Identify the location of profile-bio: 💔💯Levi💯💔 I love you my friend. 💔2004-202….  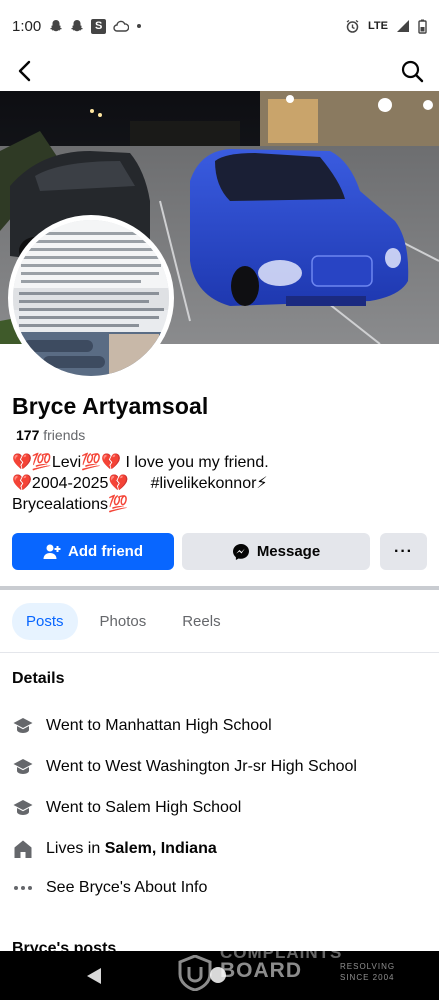
(140, 483).